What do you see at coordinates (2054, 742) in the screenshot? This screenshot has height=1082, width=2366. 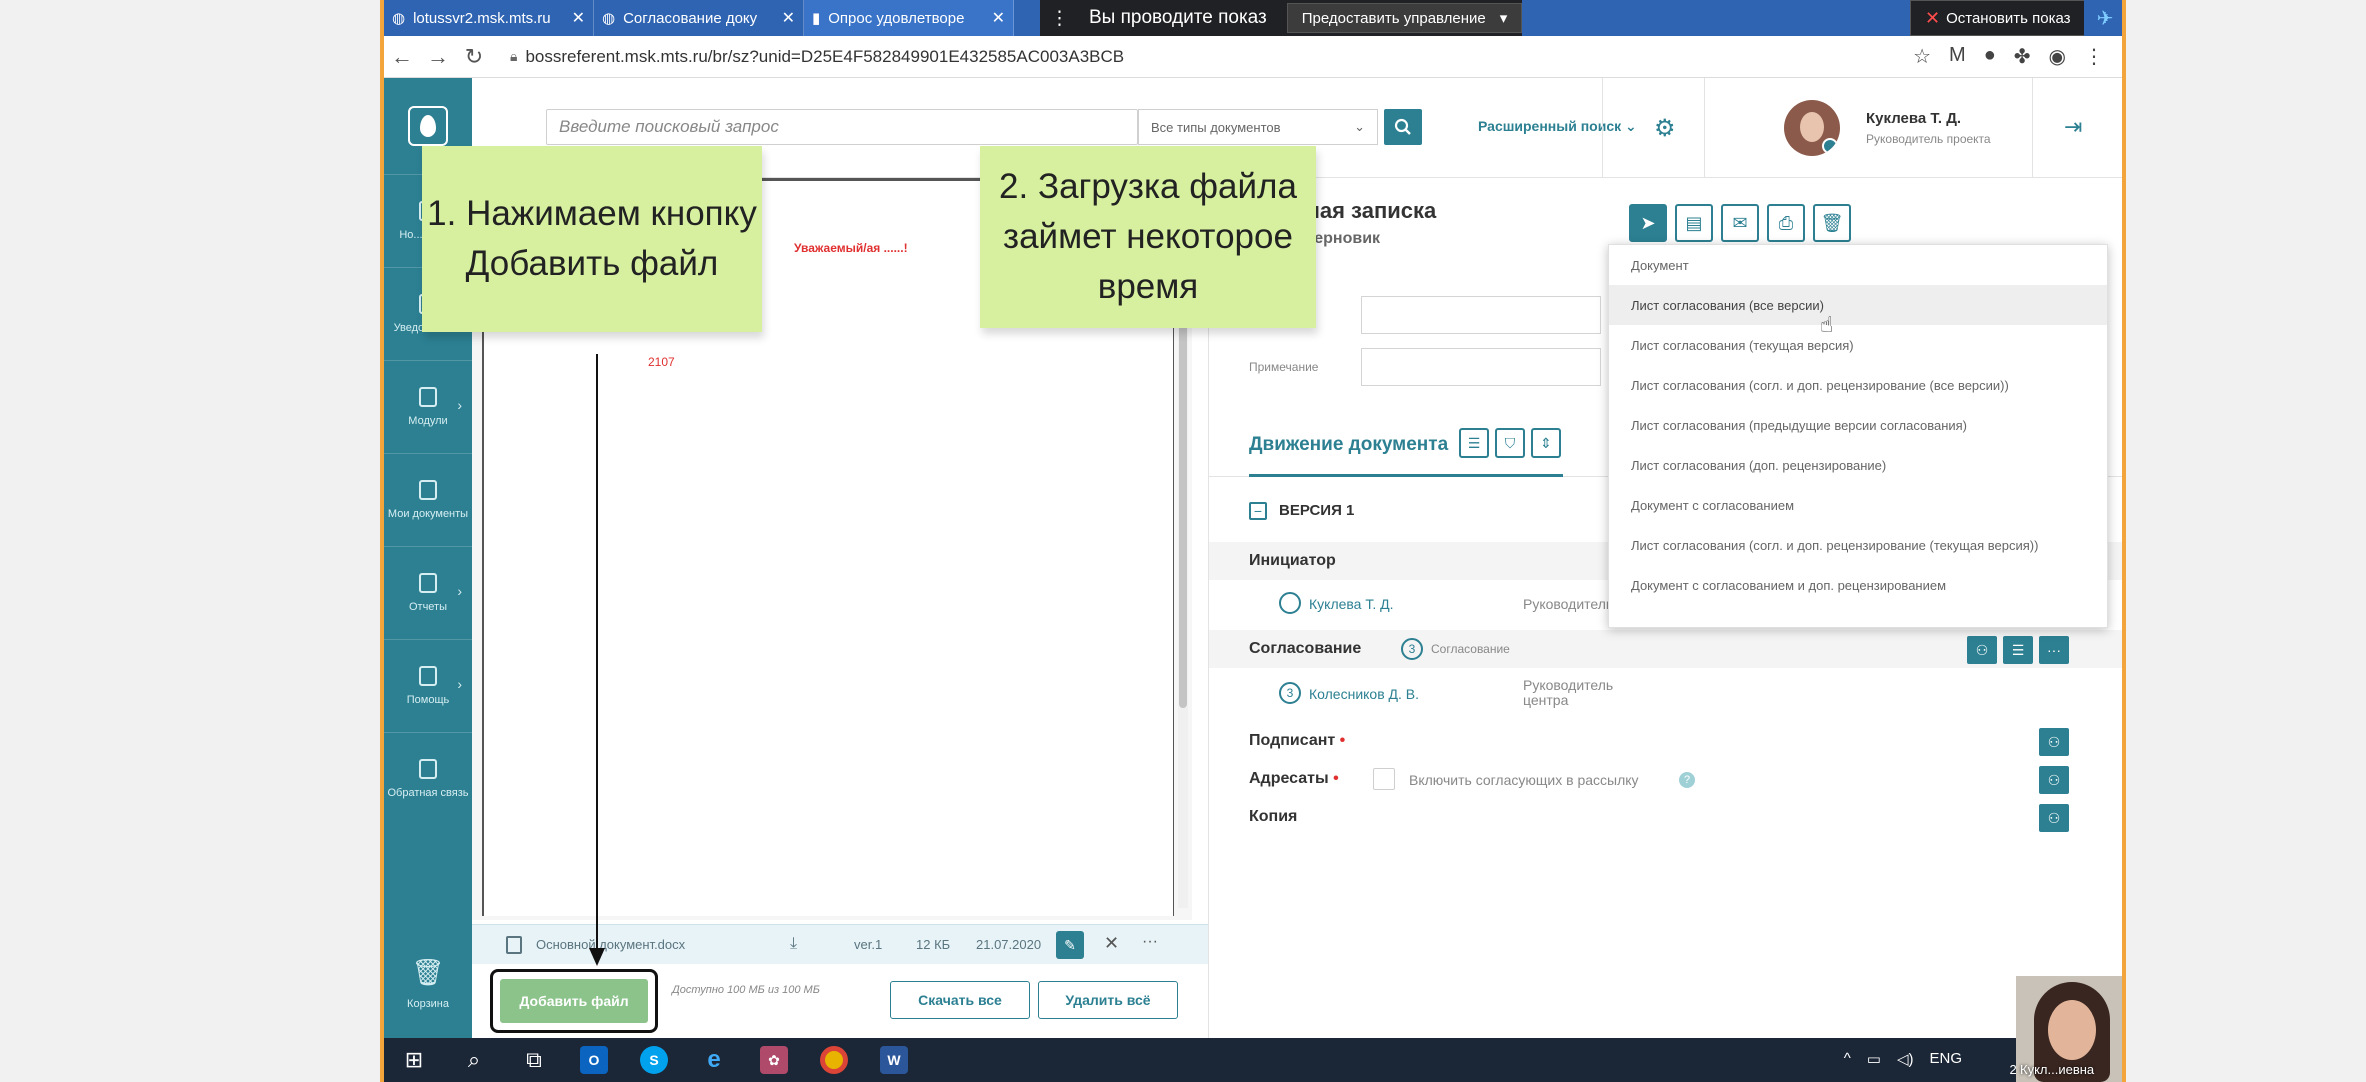 I see `add-signer-button: ⚇` at bounding box center [2054, 742].